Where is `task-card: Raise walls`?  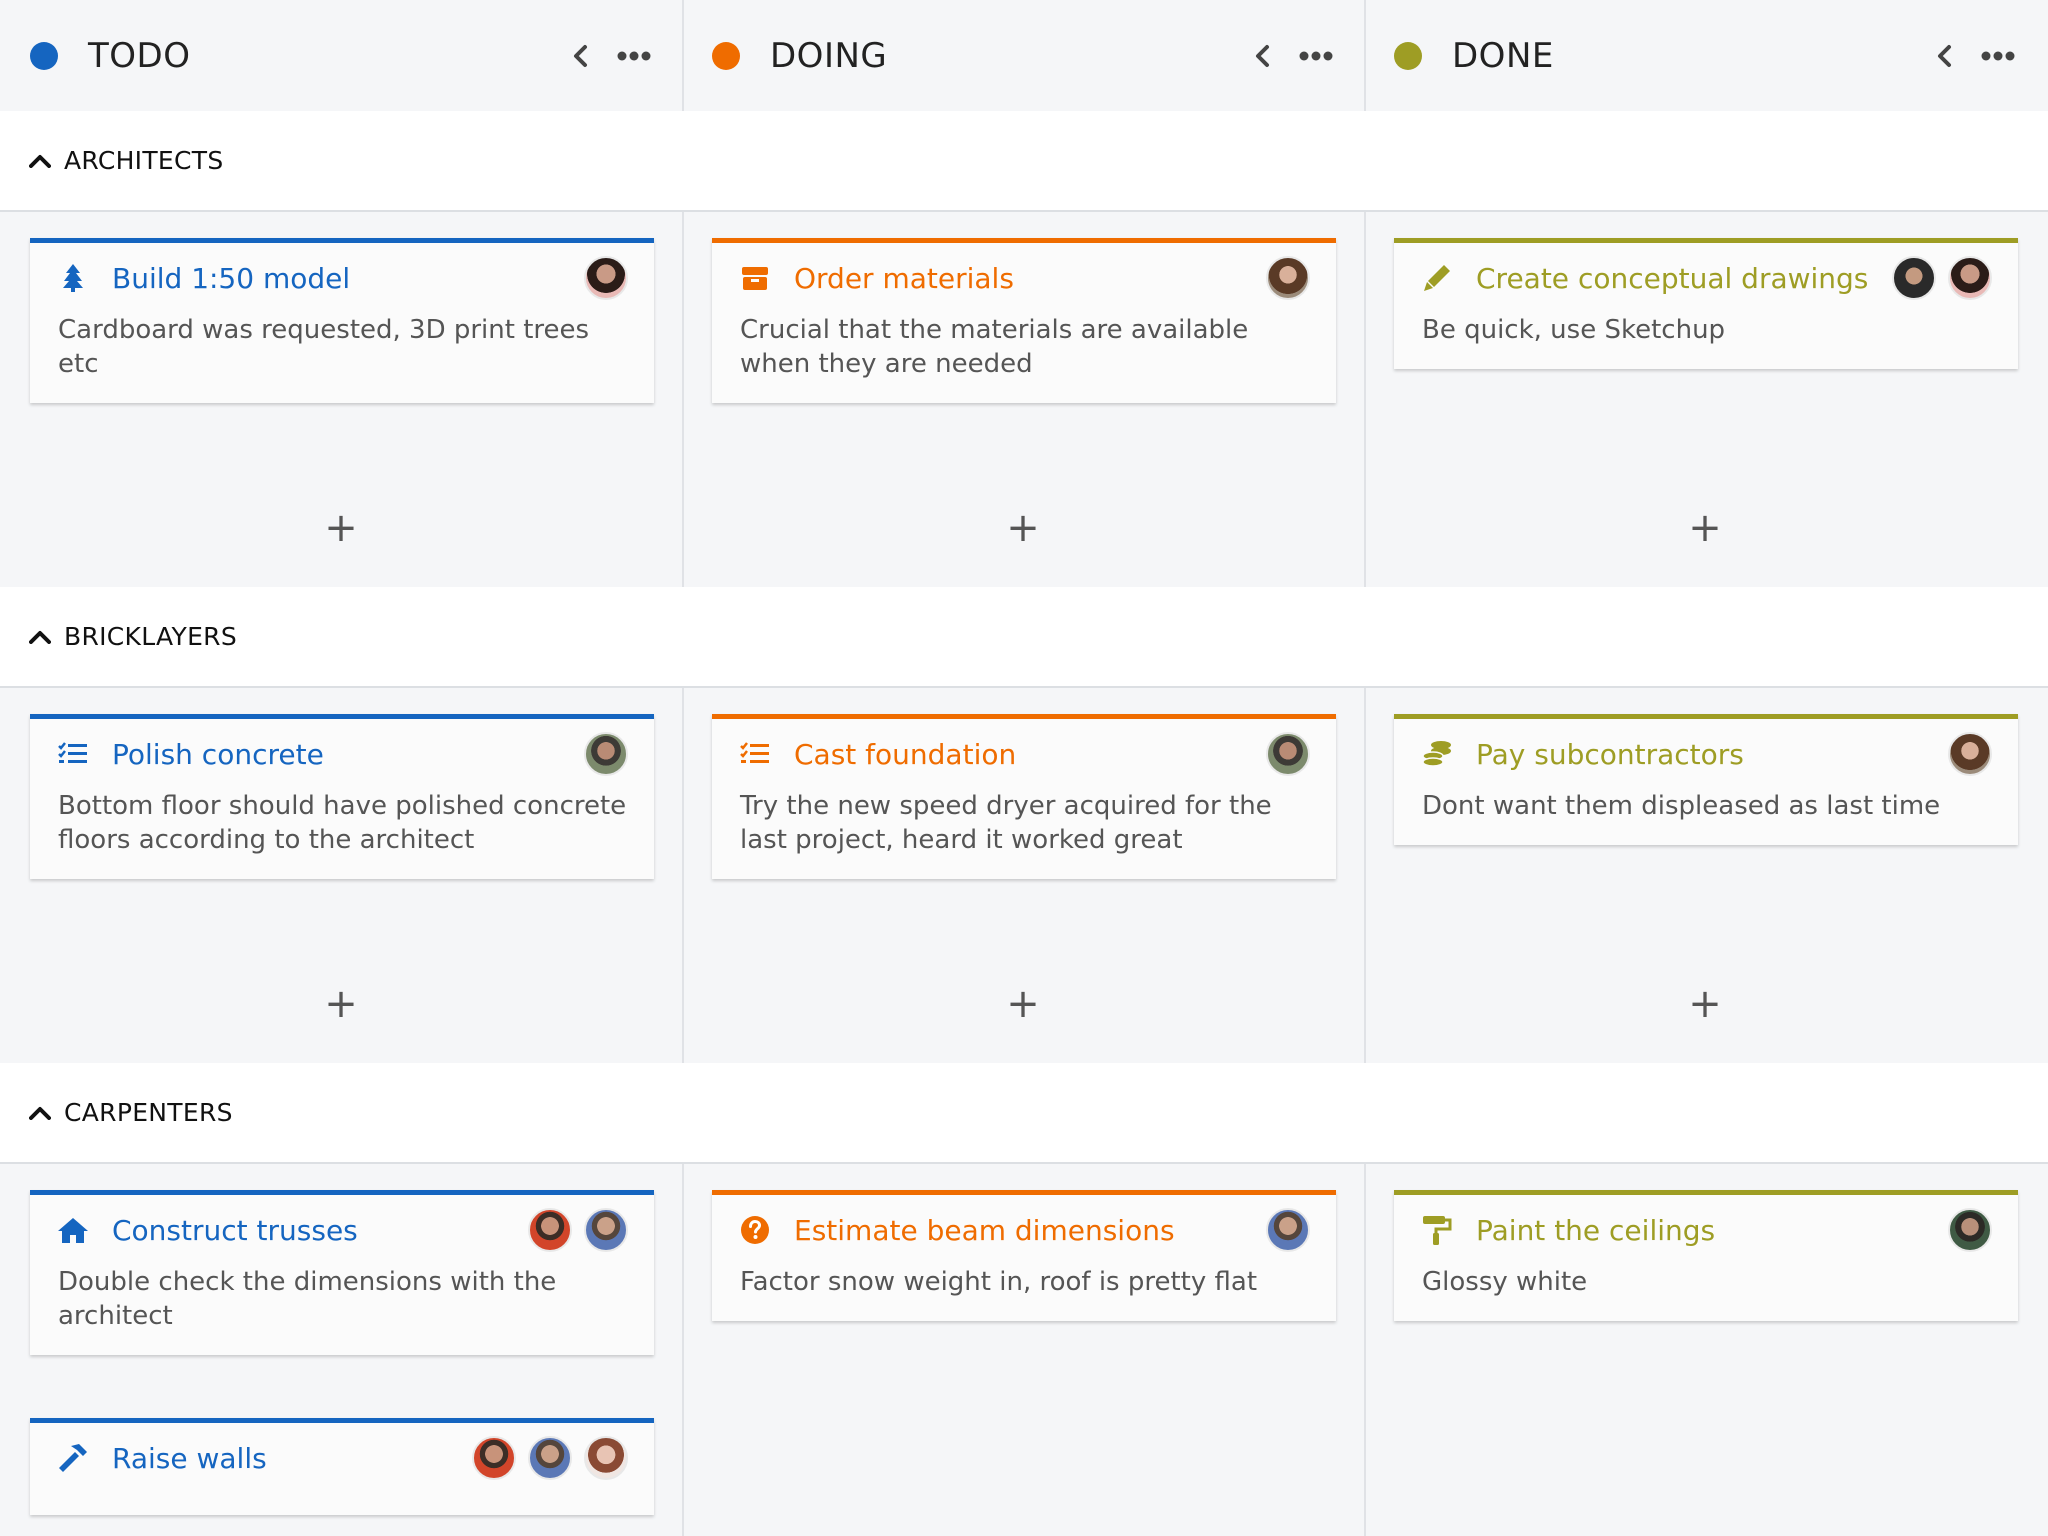 task-card: Raise walls is located at coordinates (342, 1466).